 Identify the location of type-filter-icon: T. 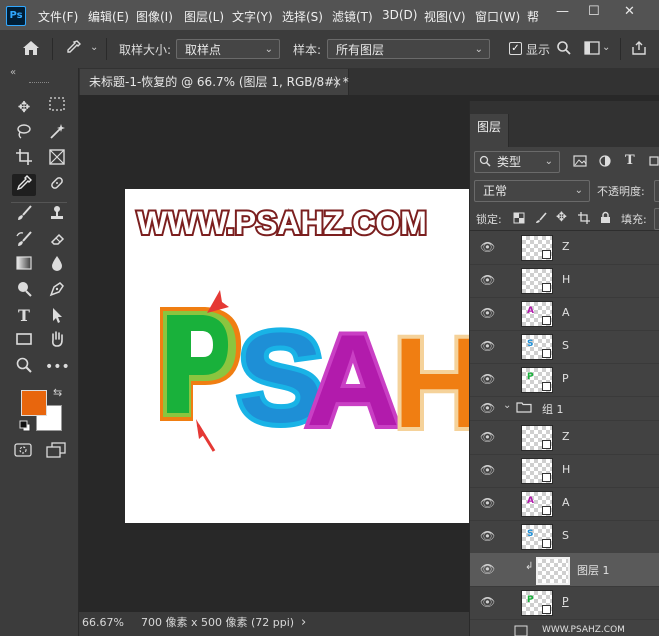
(630, 160).